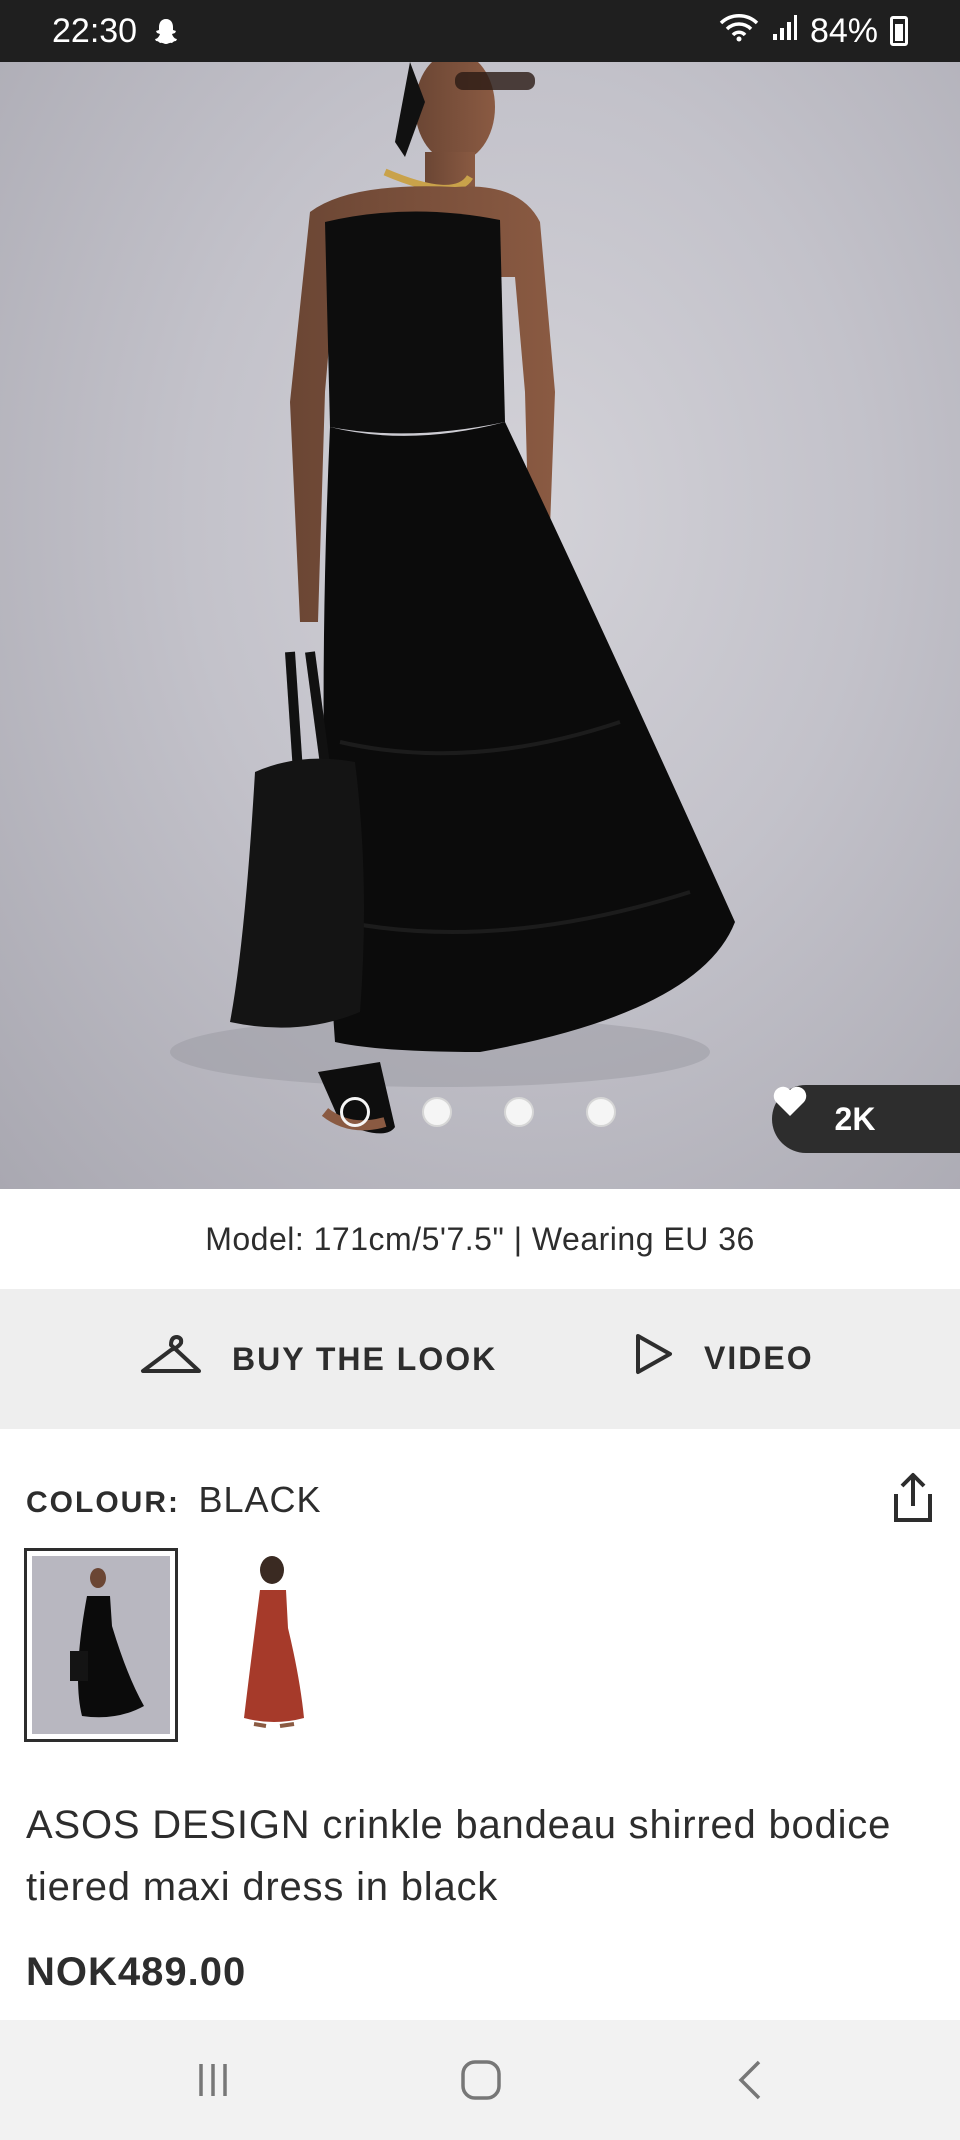 This screenshot has height=2140, width=960. I want to click on buy-the-look-button: BUY THE LOOK, so click(318, 1359).